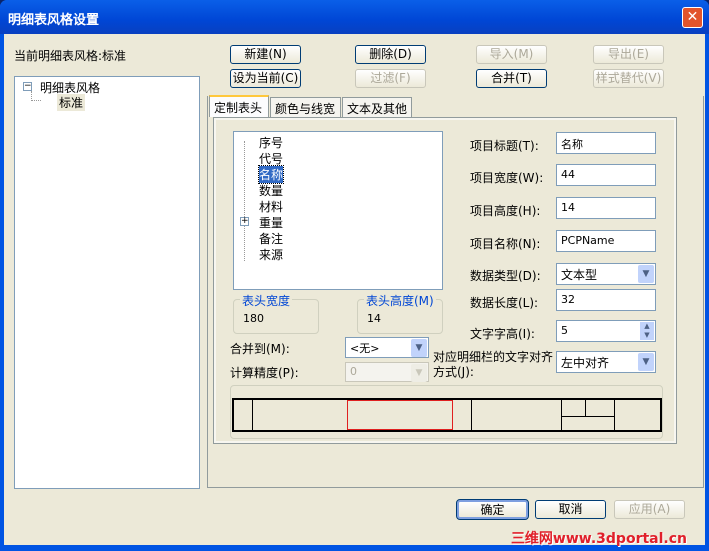  Describe the element at coordinates (265, 54) in the screenshot. I see `new-button: 新建(N)` at that location.